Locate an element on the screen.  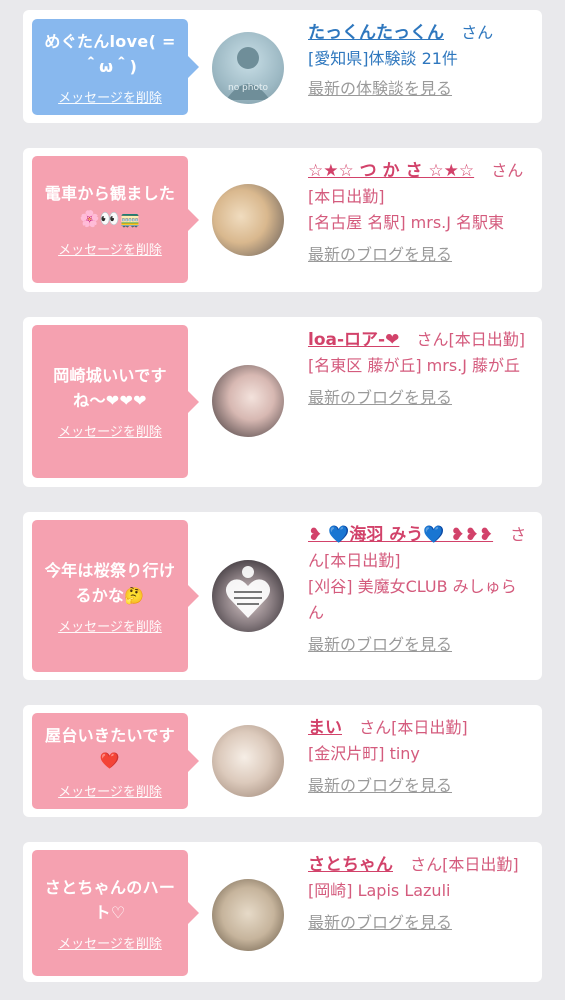
shop-text: [刈谷] 美魔女CLUB みしゅらん is located at coordinates (412, 599).